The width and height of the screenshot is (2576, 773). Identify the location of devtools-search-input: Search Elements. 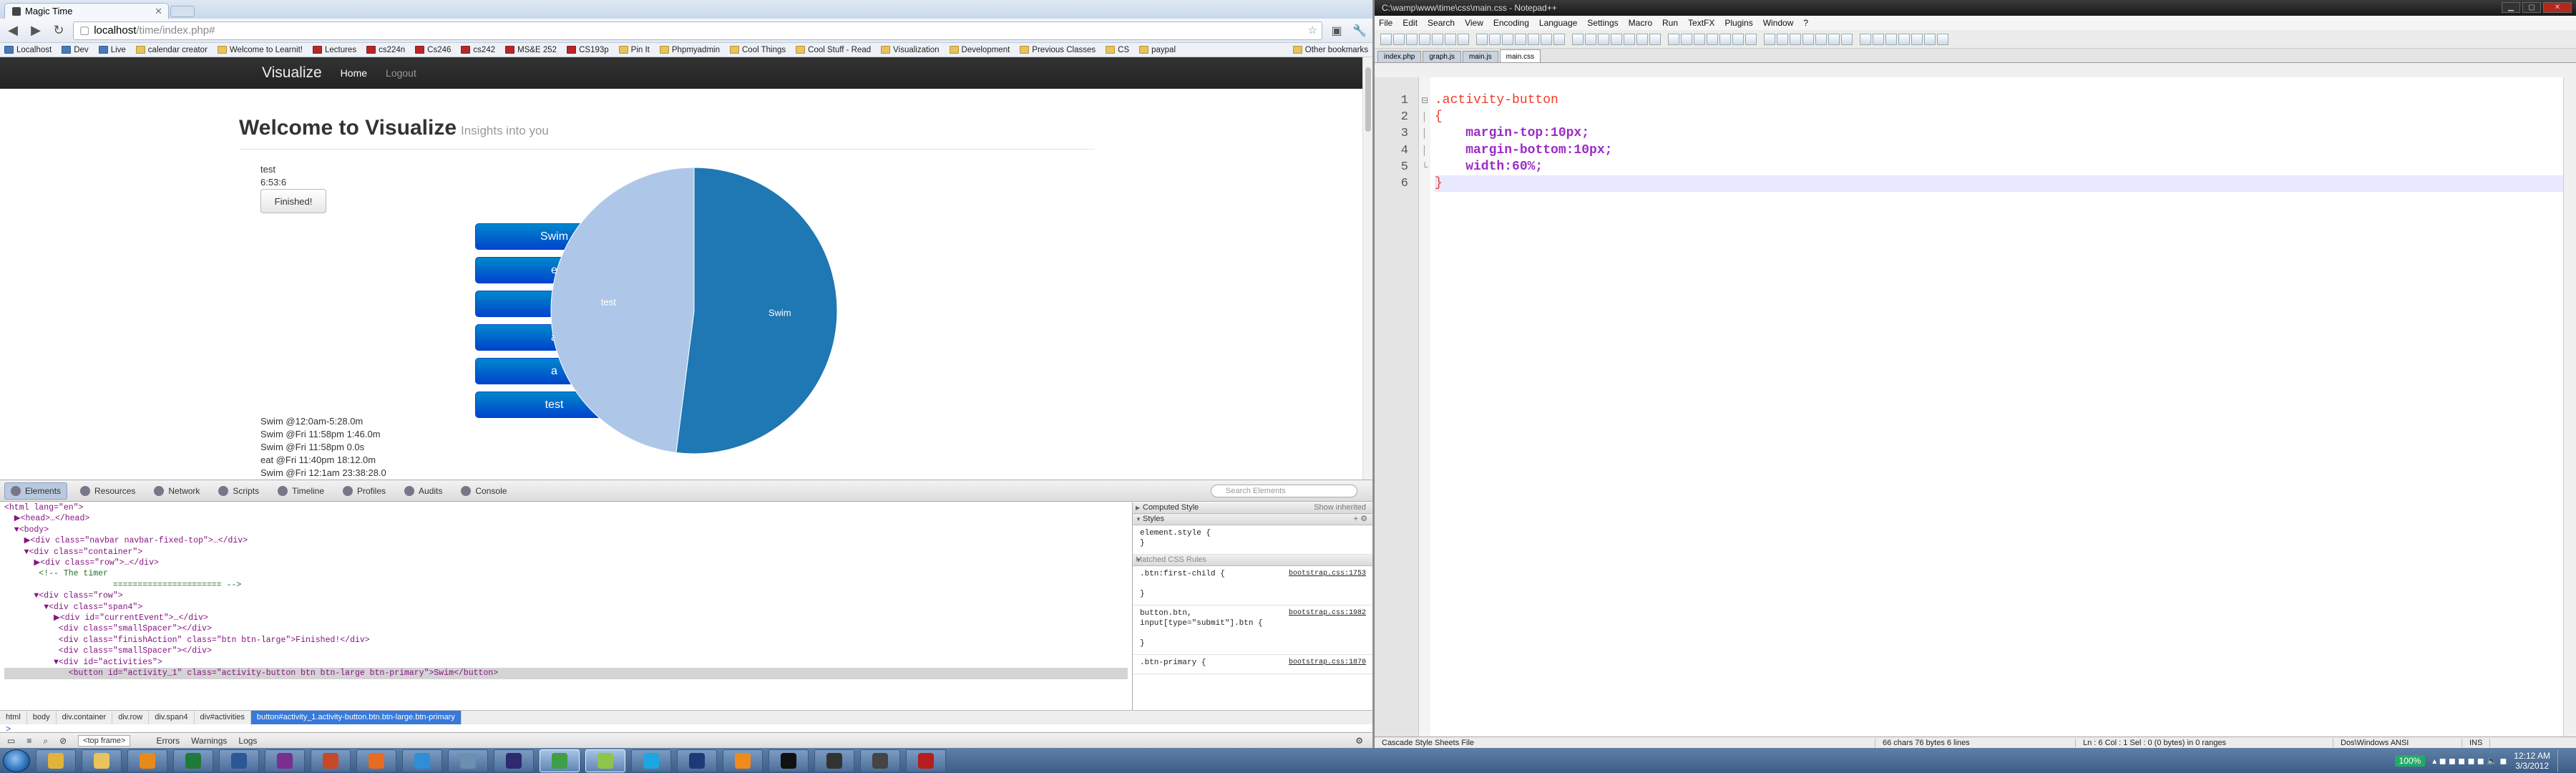
(1284, 490).